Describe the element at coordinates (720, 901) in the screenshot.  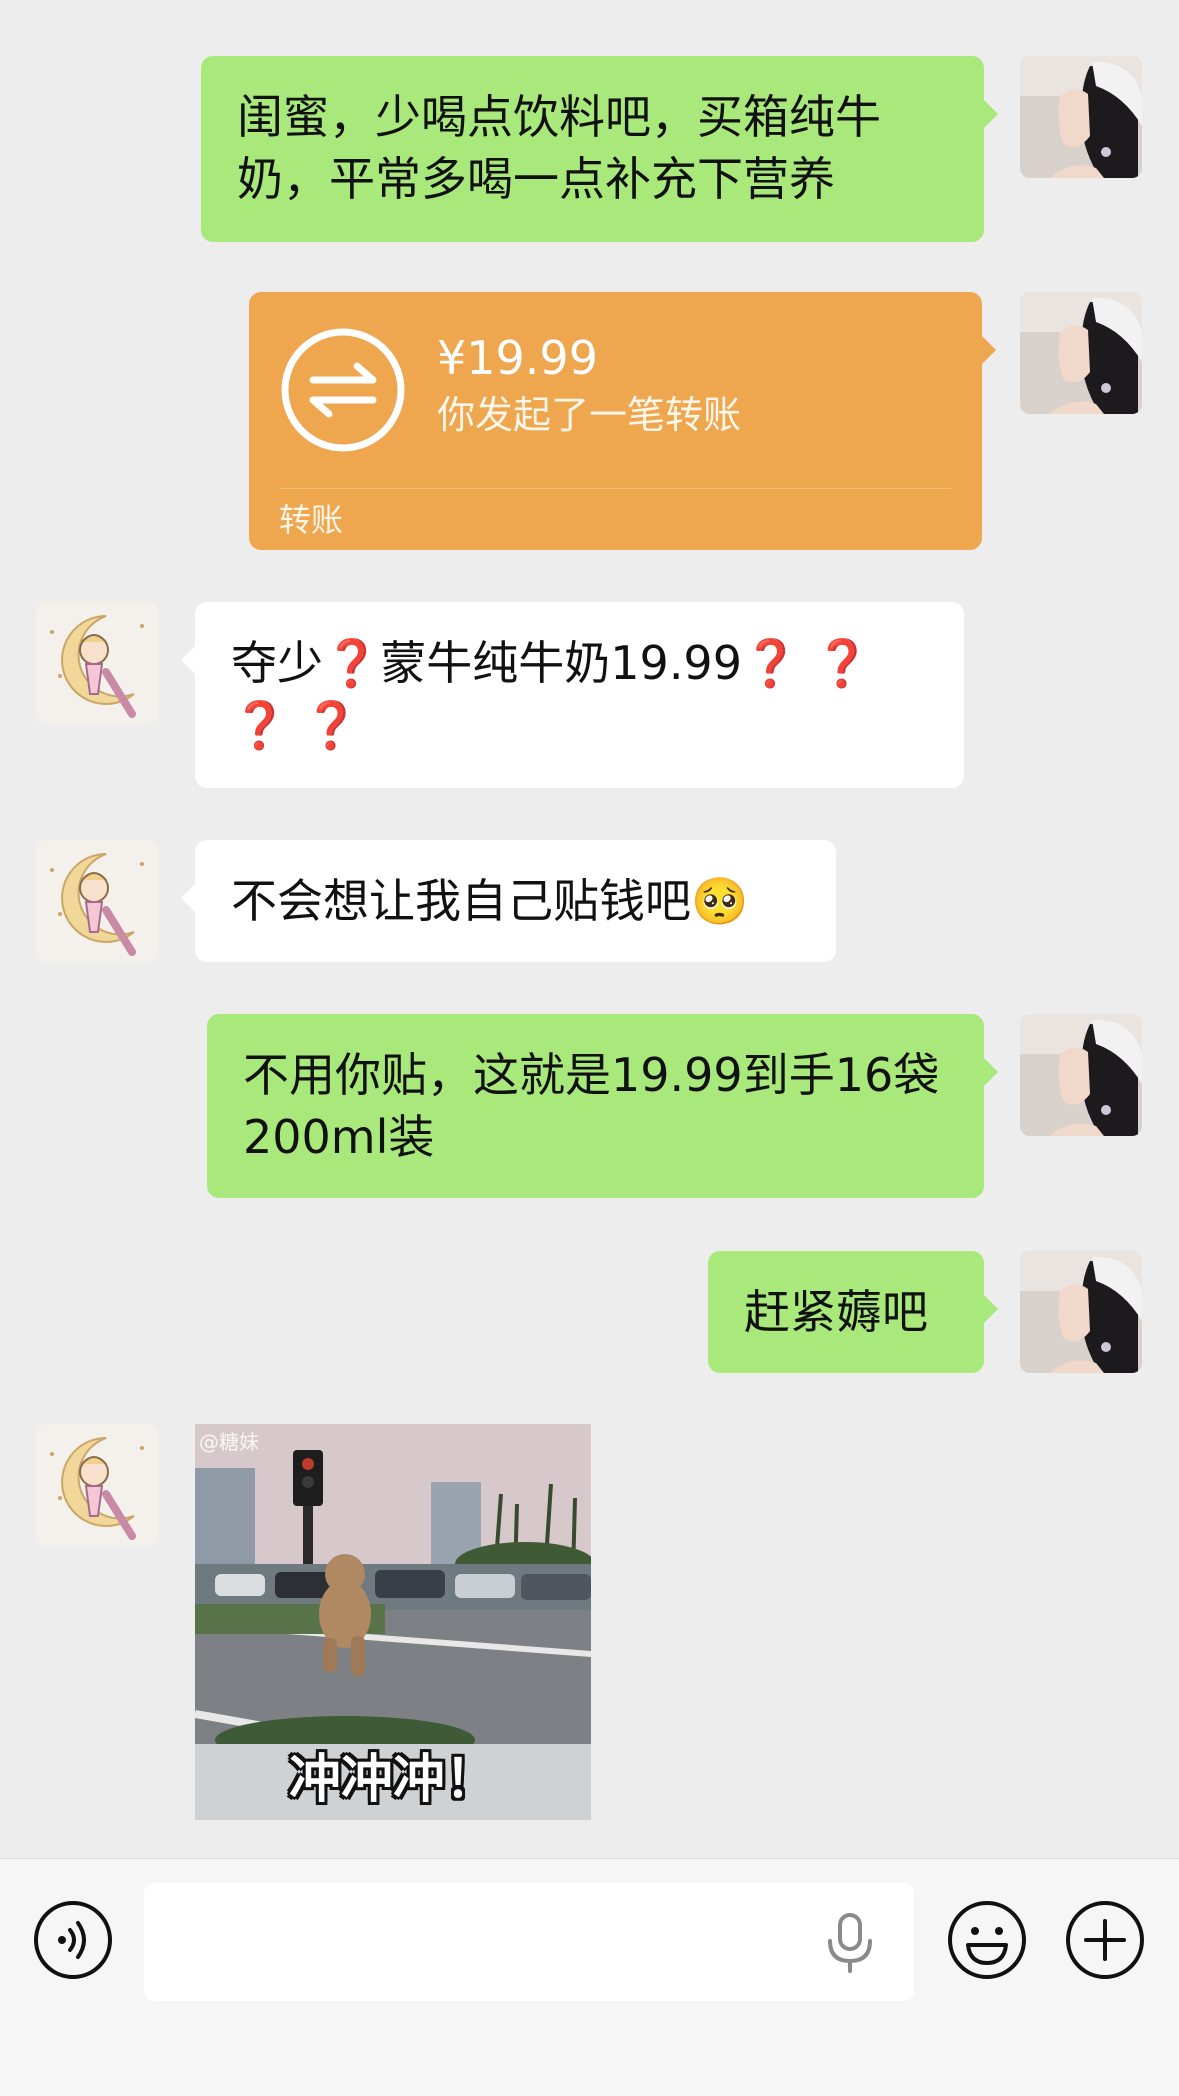
I see `pleading-face-emoji: 🥺` at that location.